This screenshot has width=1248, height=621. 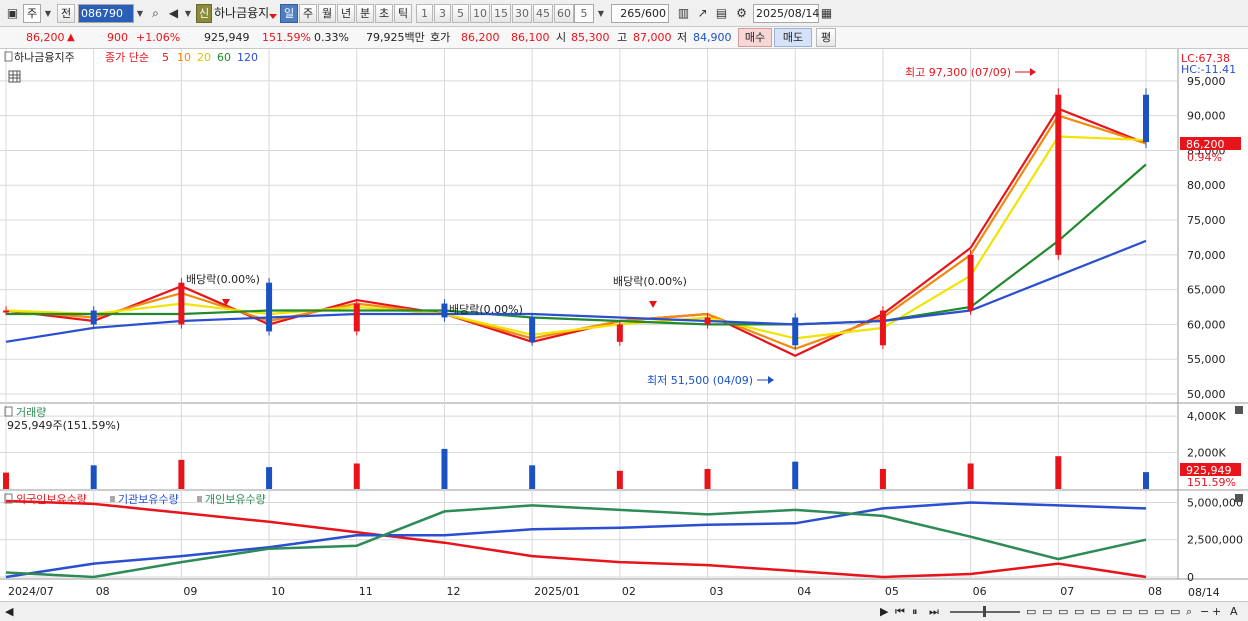 What do you see at coordinates (14, 76) in the screenshot?
I see `table-icon` at bounding box center [14, 76].